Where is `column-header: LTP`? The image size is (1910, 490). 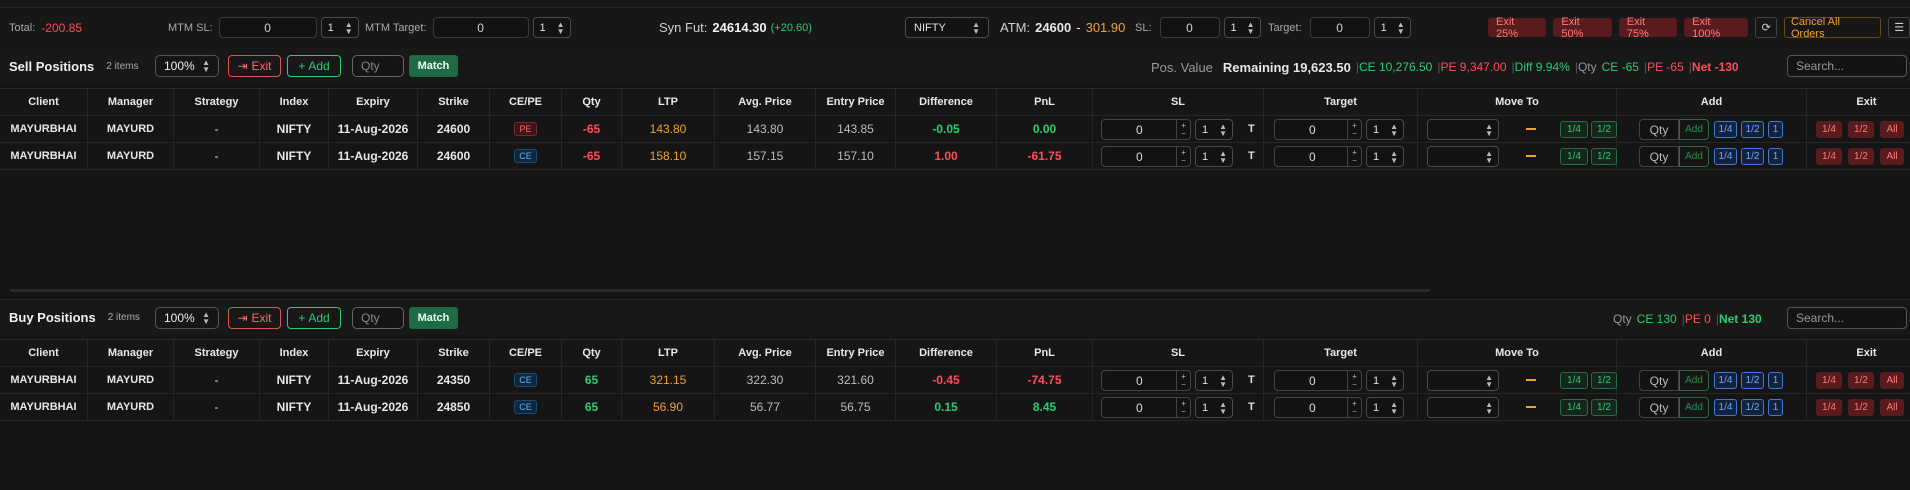
column-header: LTP is located at coordinates (668, 353).